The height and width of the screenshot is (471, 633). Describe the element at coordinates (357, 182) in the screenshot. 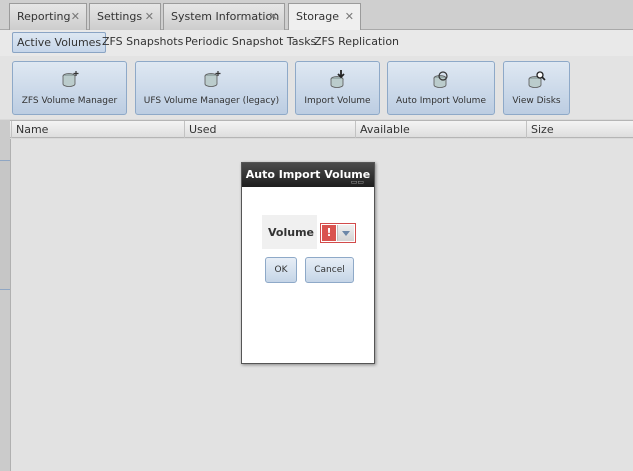

I see `resize-grip-icon: ▭▭` at that location.